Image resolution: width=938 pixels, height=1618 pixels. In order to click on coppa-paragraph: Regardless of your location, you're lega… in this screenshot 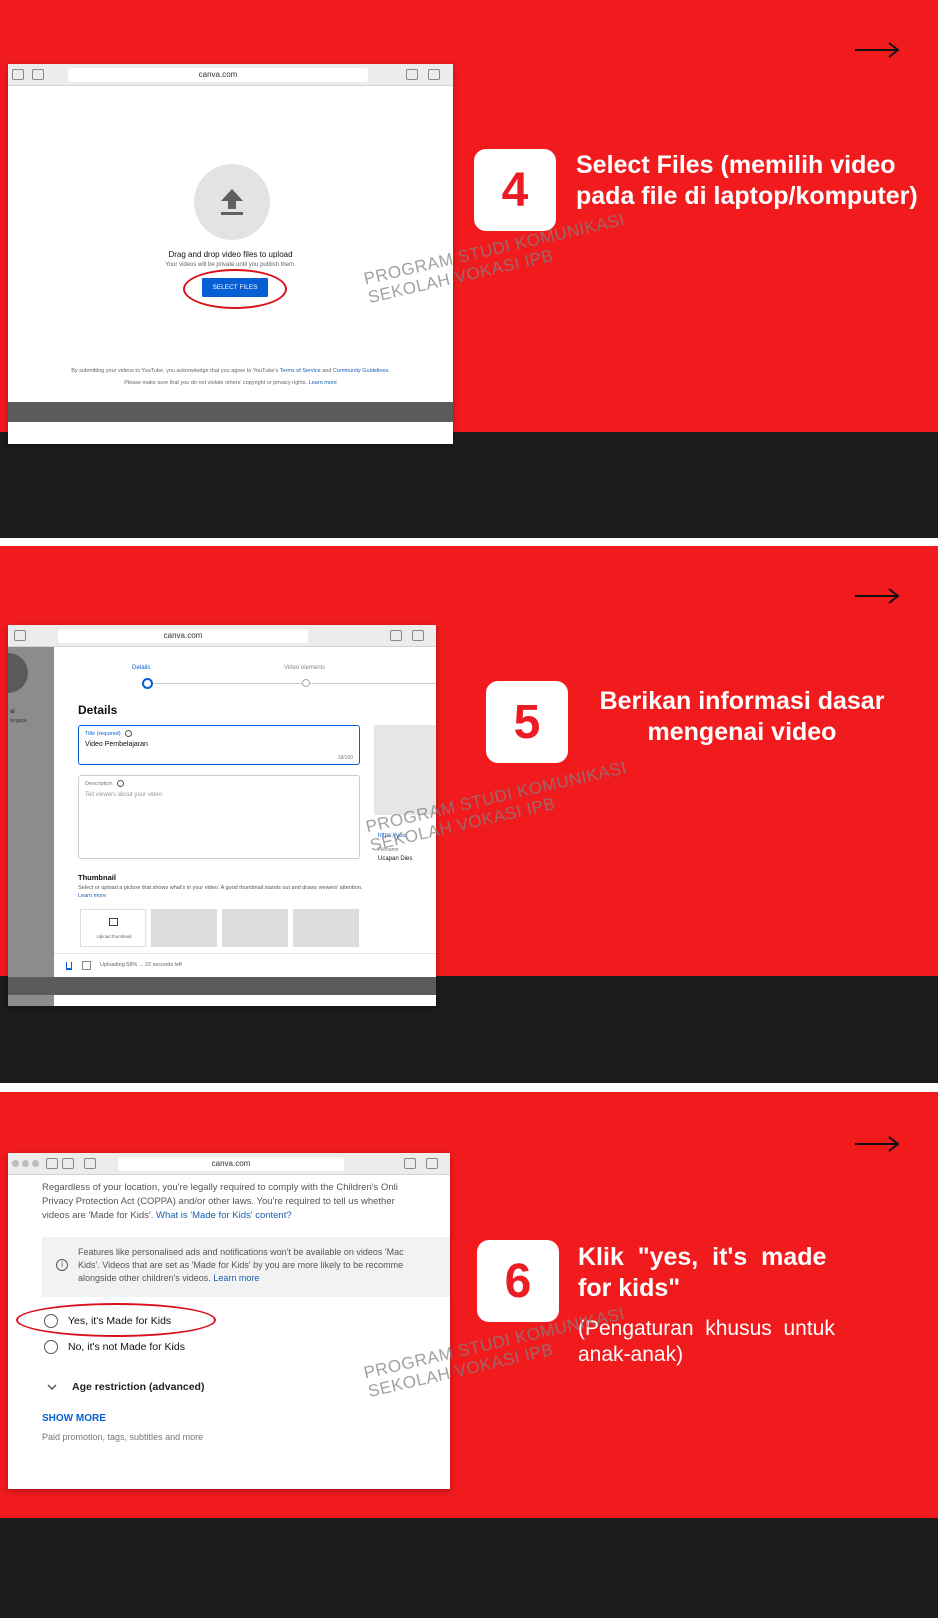, I will do `click(246, 1202)`.